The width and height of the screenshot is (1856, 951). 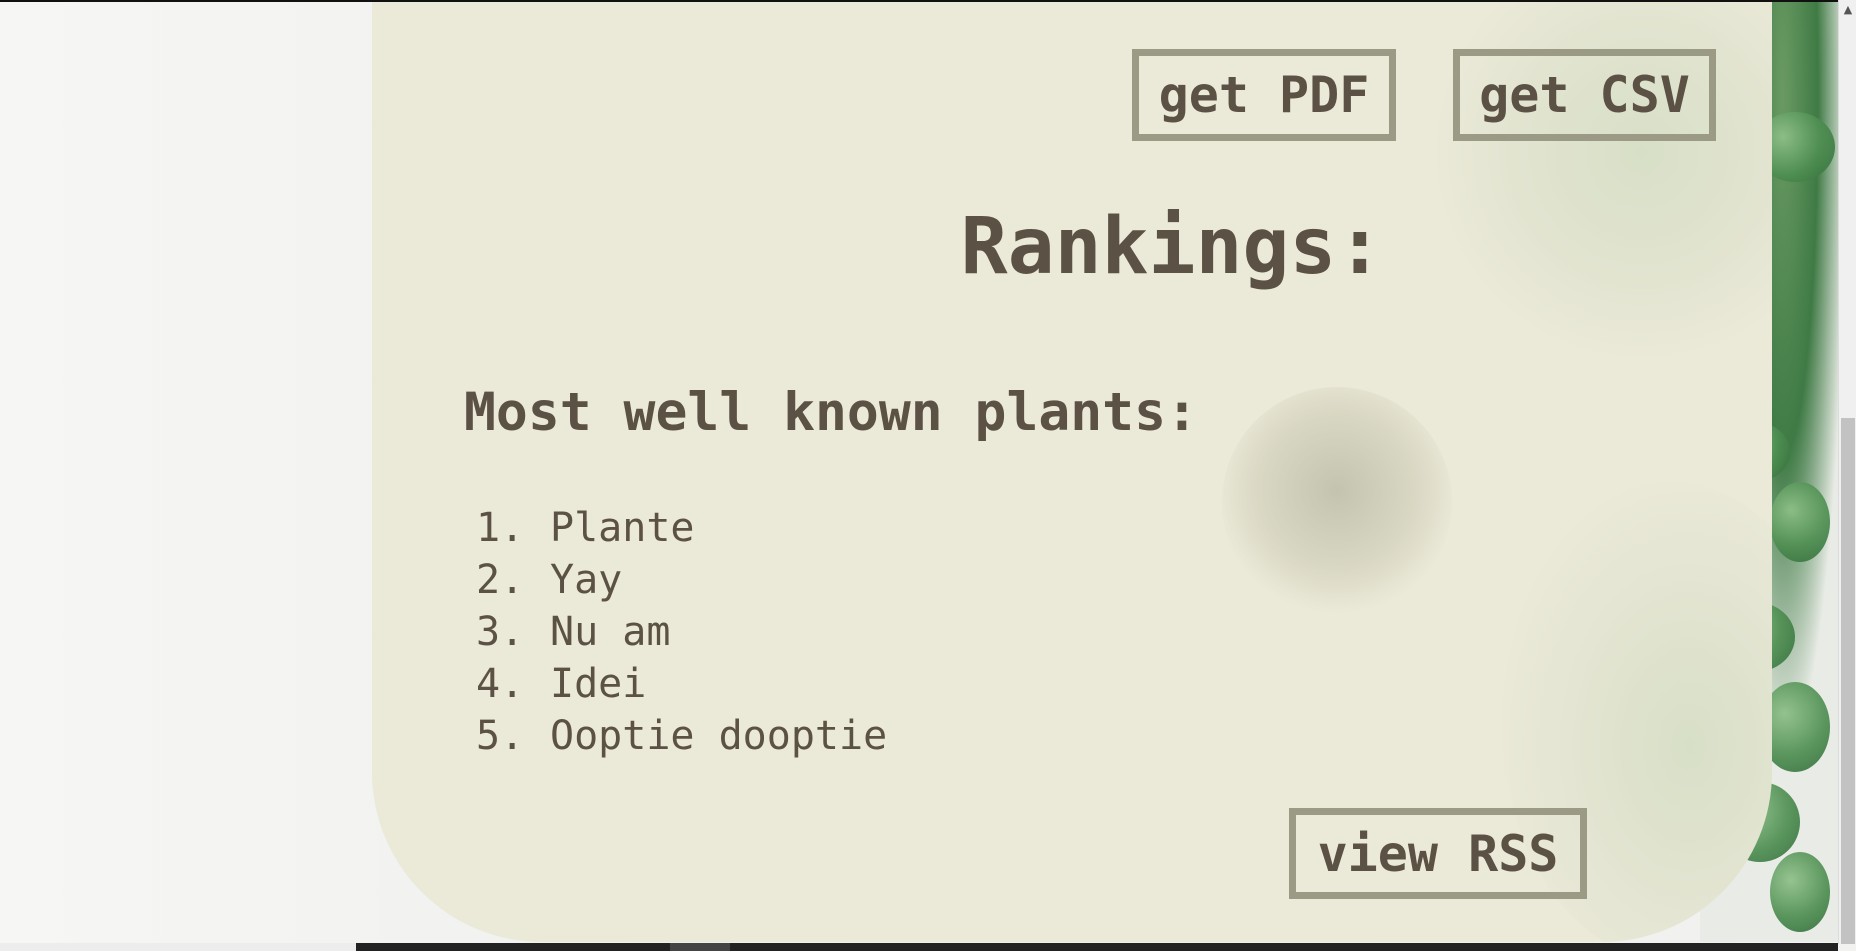 I want to click on horizontal-scrollbar-thumb, so click(x=700, y=947).